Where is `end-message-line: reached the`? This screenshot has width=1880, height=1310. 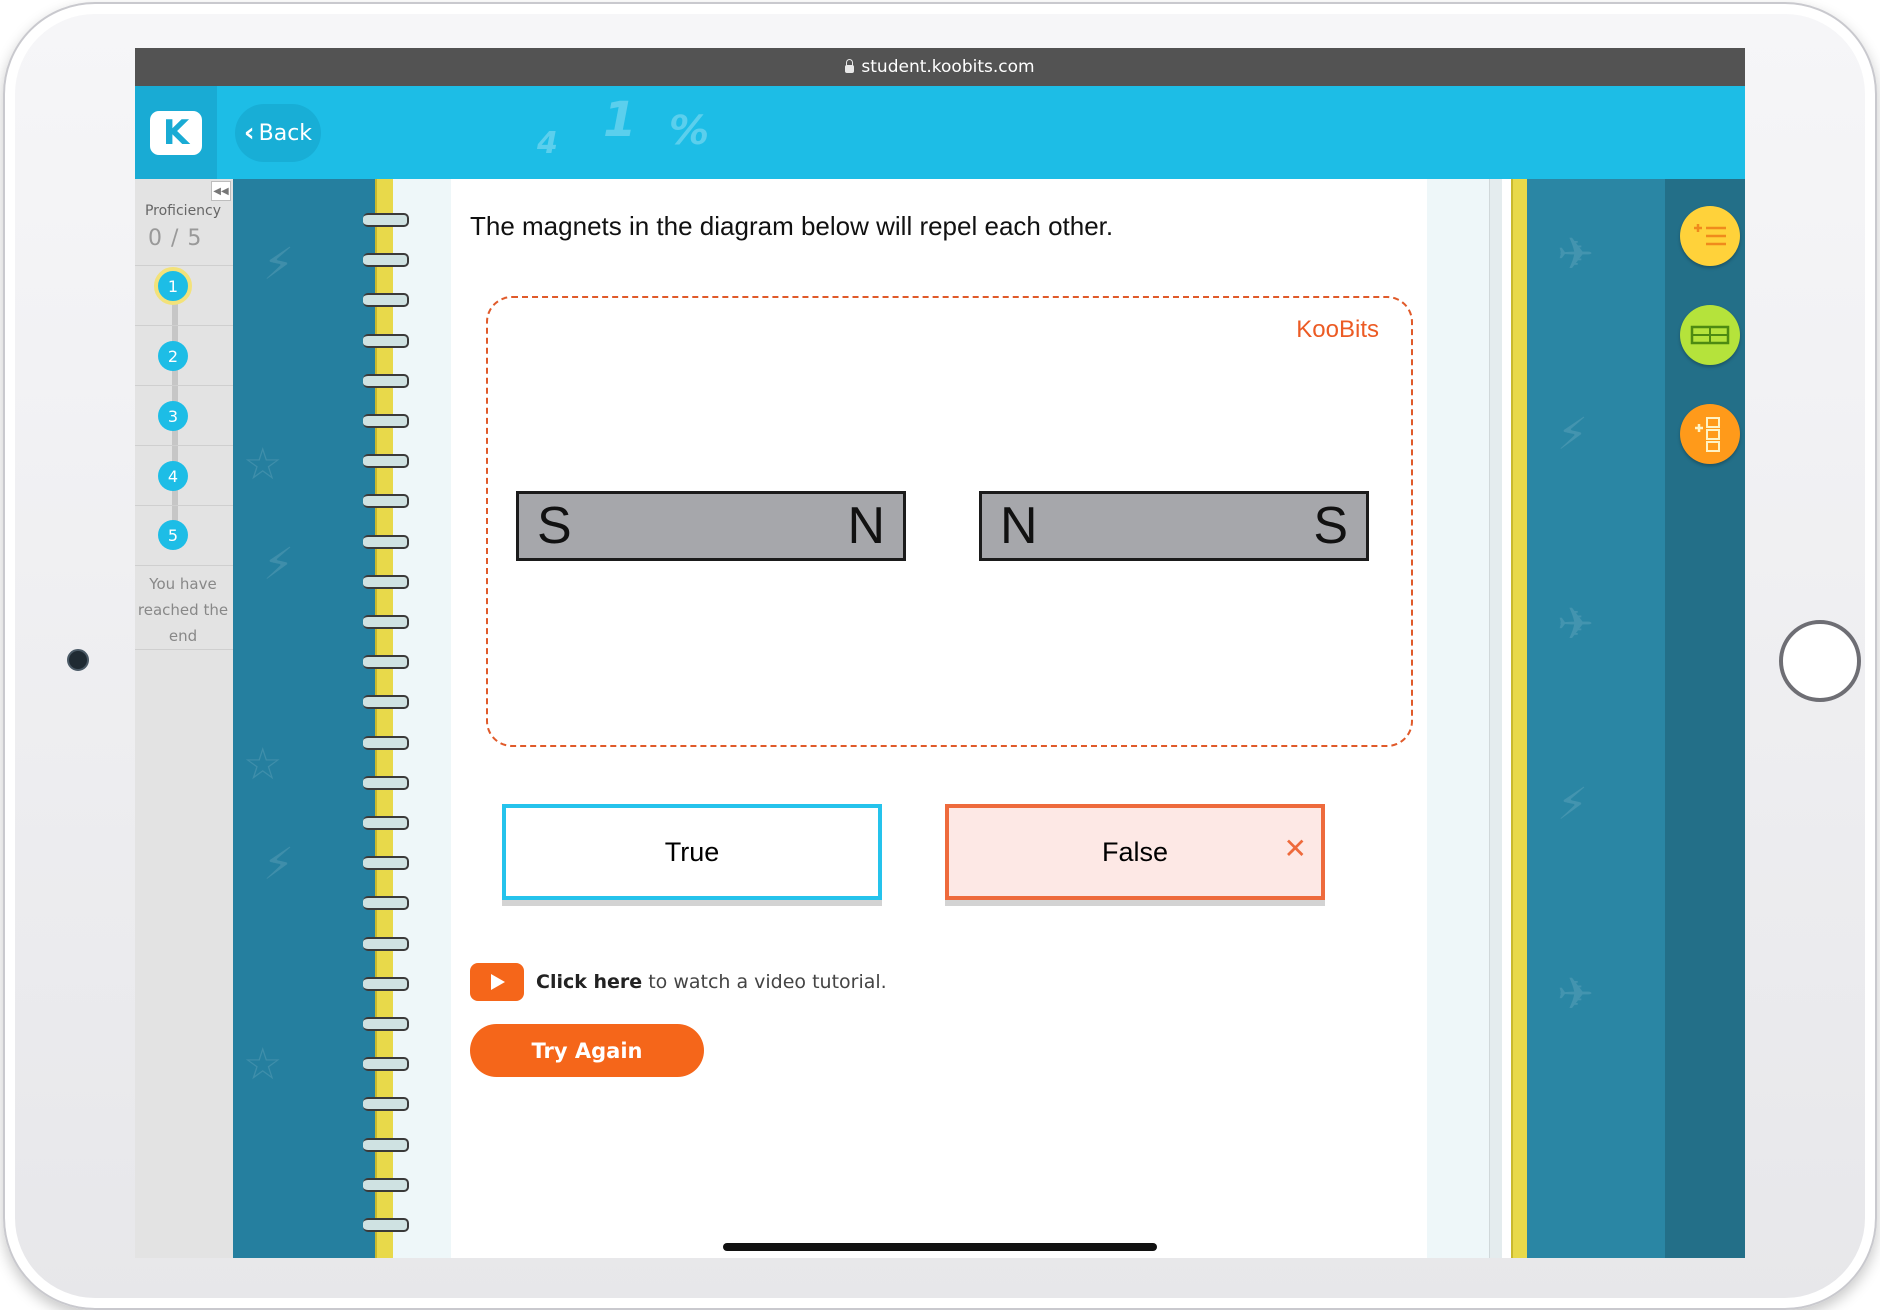
end-message-line: reached the is located at coordinates (183, 610).